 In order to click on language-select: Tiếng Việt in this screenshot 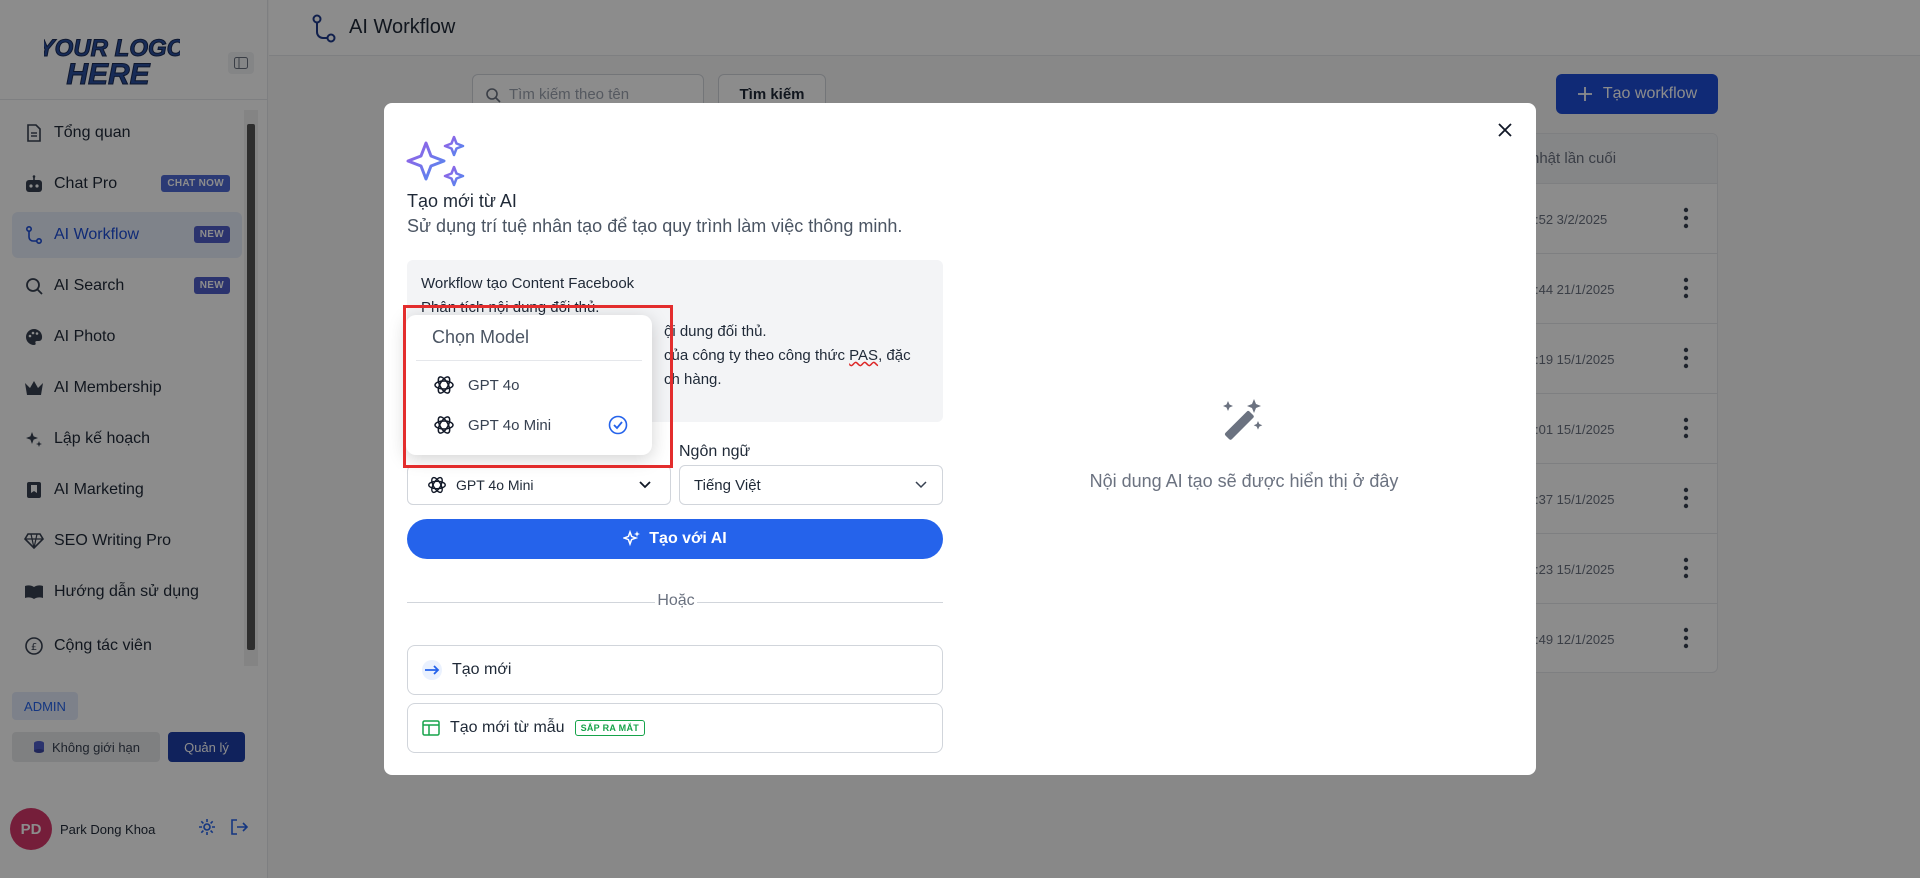, I will do `click(811, 485)`.